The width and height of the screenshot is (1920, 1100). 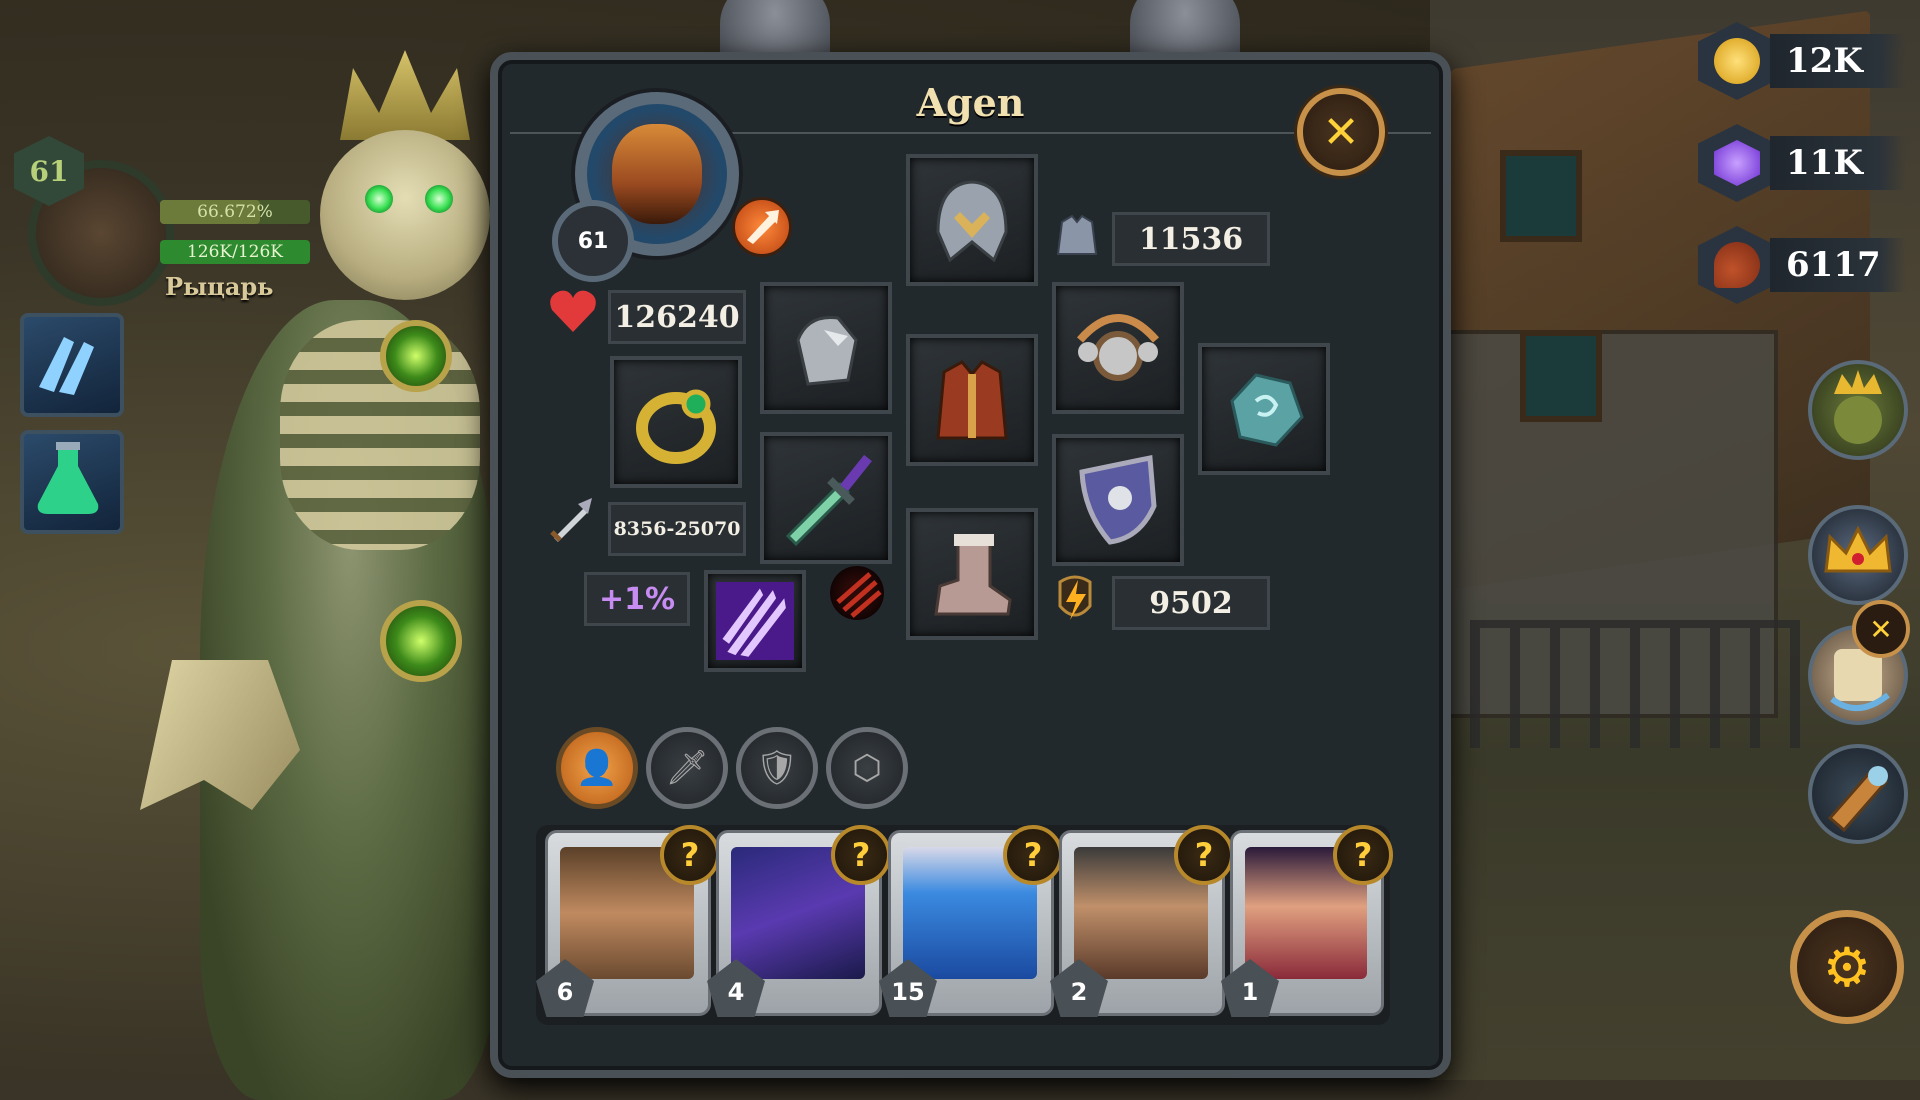 I want to click on damage-sword-icon, so click(x=571, y=520).